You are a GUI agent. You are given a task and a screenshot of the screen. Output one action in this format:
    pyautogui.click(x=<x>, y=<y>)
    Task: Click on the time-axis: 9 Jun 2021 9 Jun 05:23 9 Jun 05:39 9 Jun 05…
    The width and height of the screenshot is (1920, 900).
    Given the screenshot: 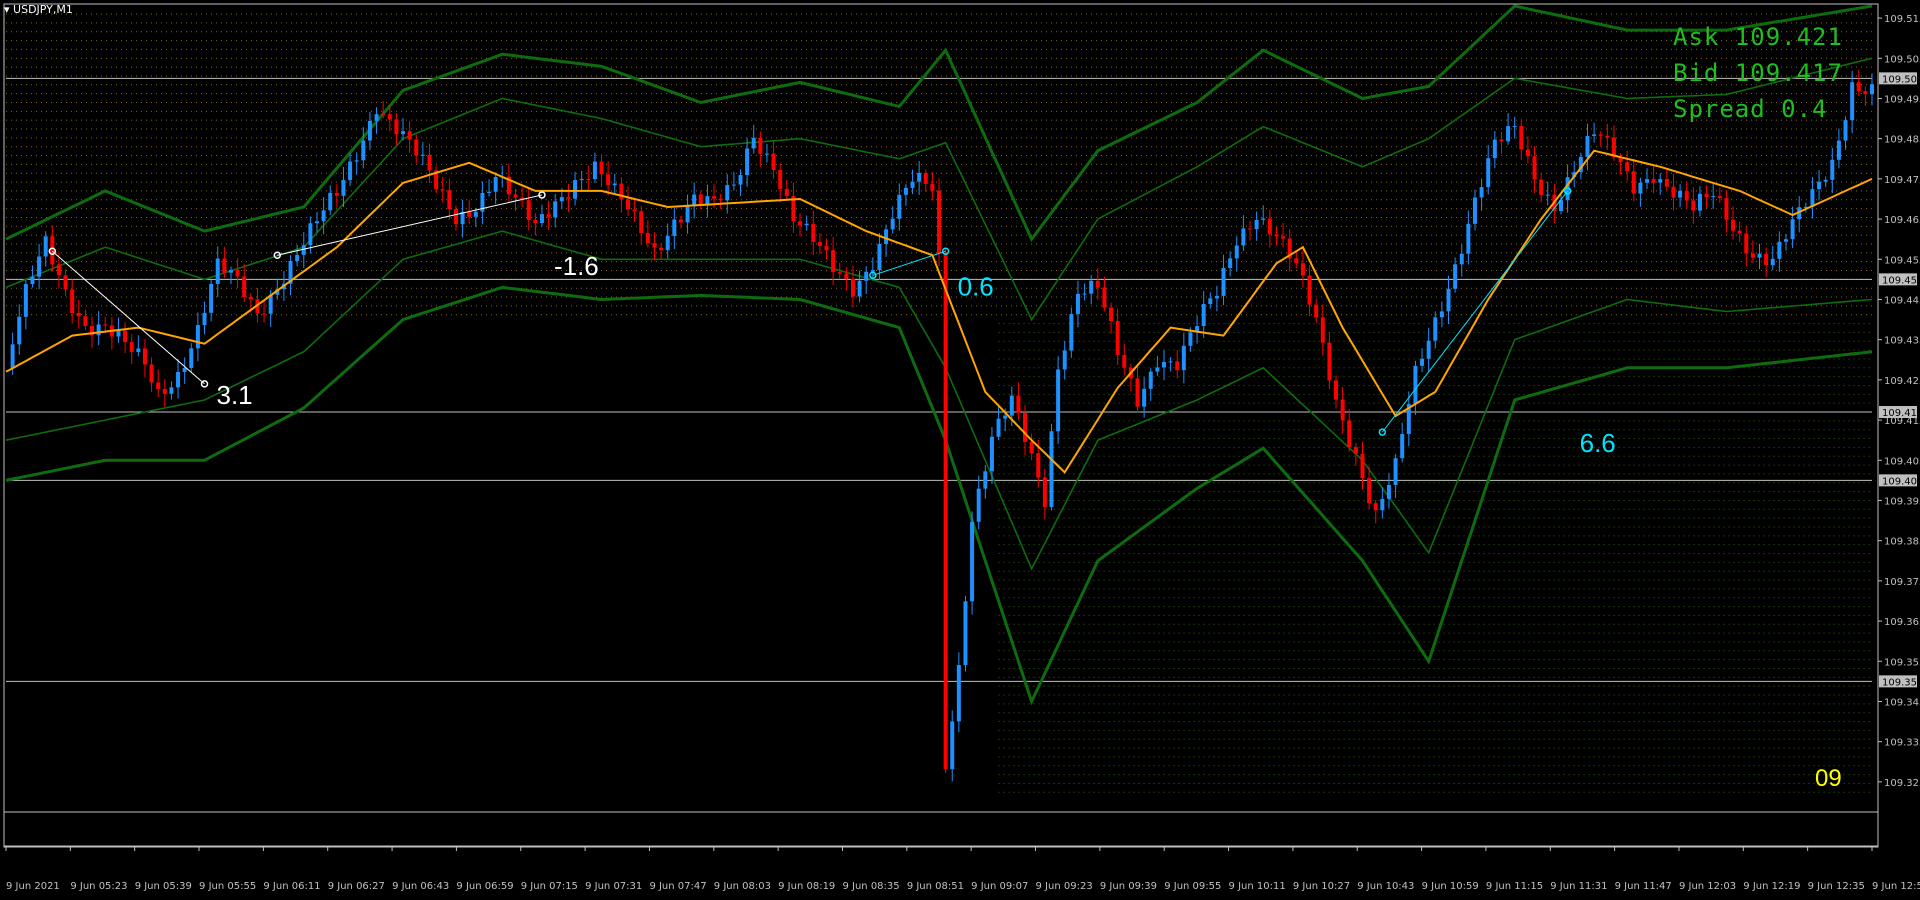 What is the action you would take?
    pyautogui.click(x=962, y=869)
    